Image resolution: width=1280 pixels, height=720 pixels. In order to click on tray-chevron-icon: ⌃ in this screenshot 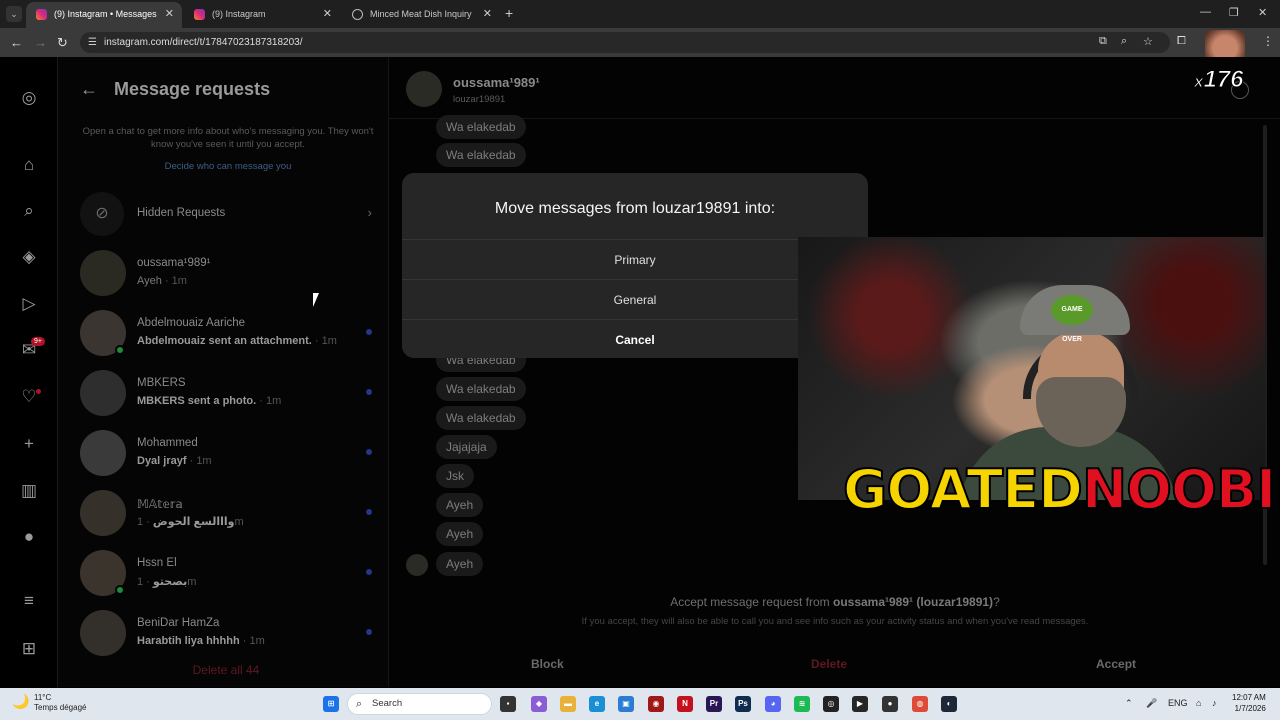, I will do `click(1129, 703)`.